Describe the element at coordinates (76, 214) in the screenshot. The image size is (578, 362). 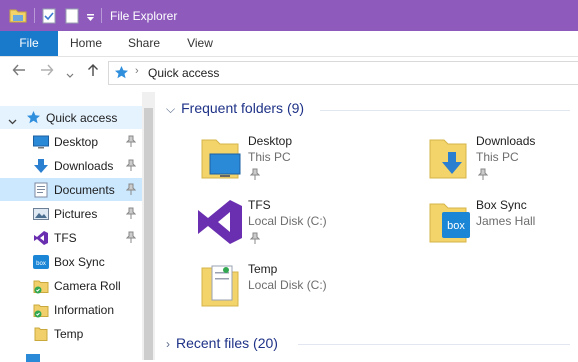
I see `sidebar-item-label: Pictures` at that location.